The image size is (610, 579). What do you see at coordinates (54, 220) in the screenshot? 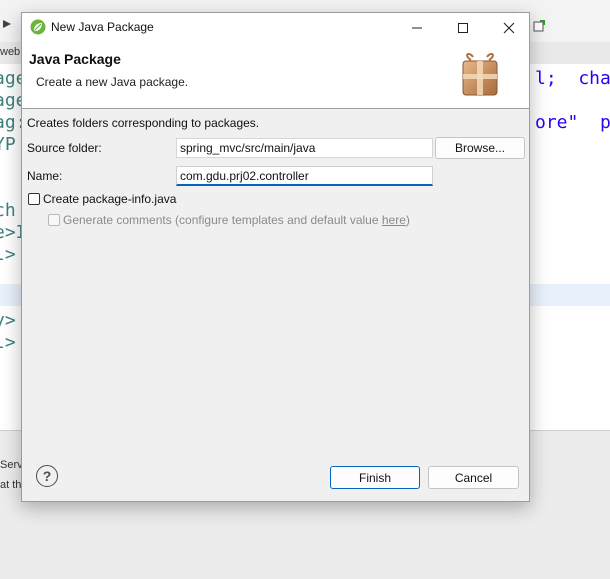
I see `generate-comments-checkbox` at bounding box center [54, 220].